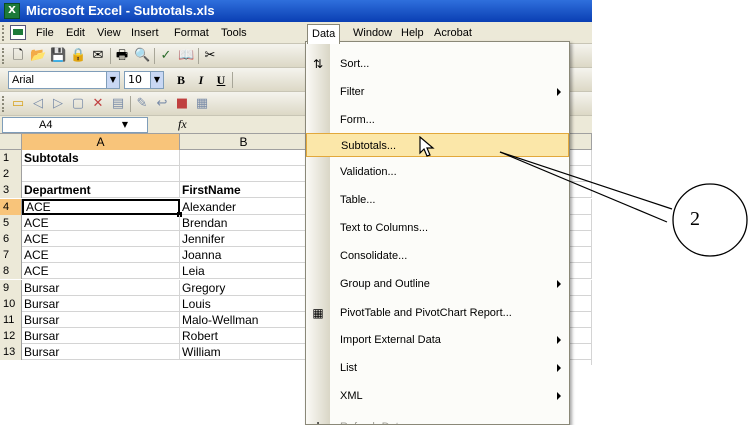 The width and height of the screenshot is (751, 425). Describe the element at coordinates (101, 190) in the screenshot. I see `cell-a: Department` at that location.